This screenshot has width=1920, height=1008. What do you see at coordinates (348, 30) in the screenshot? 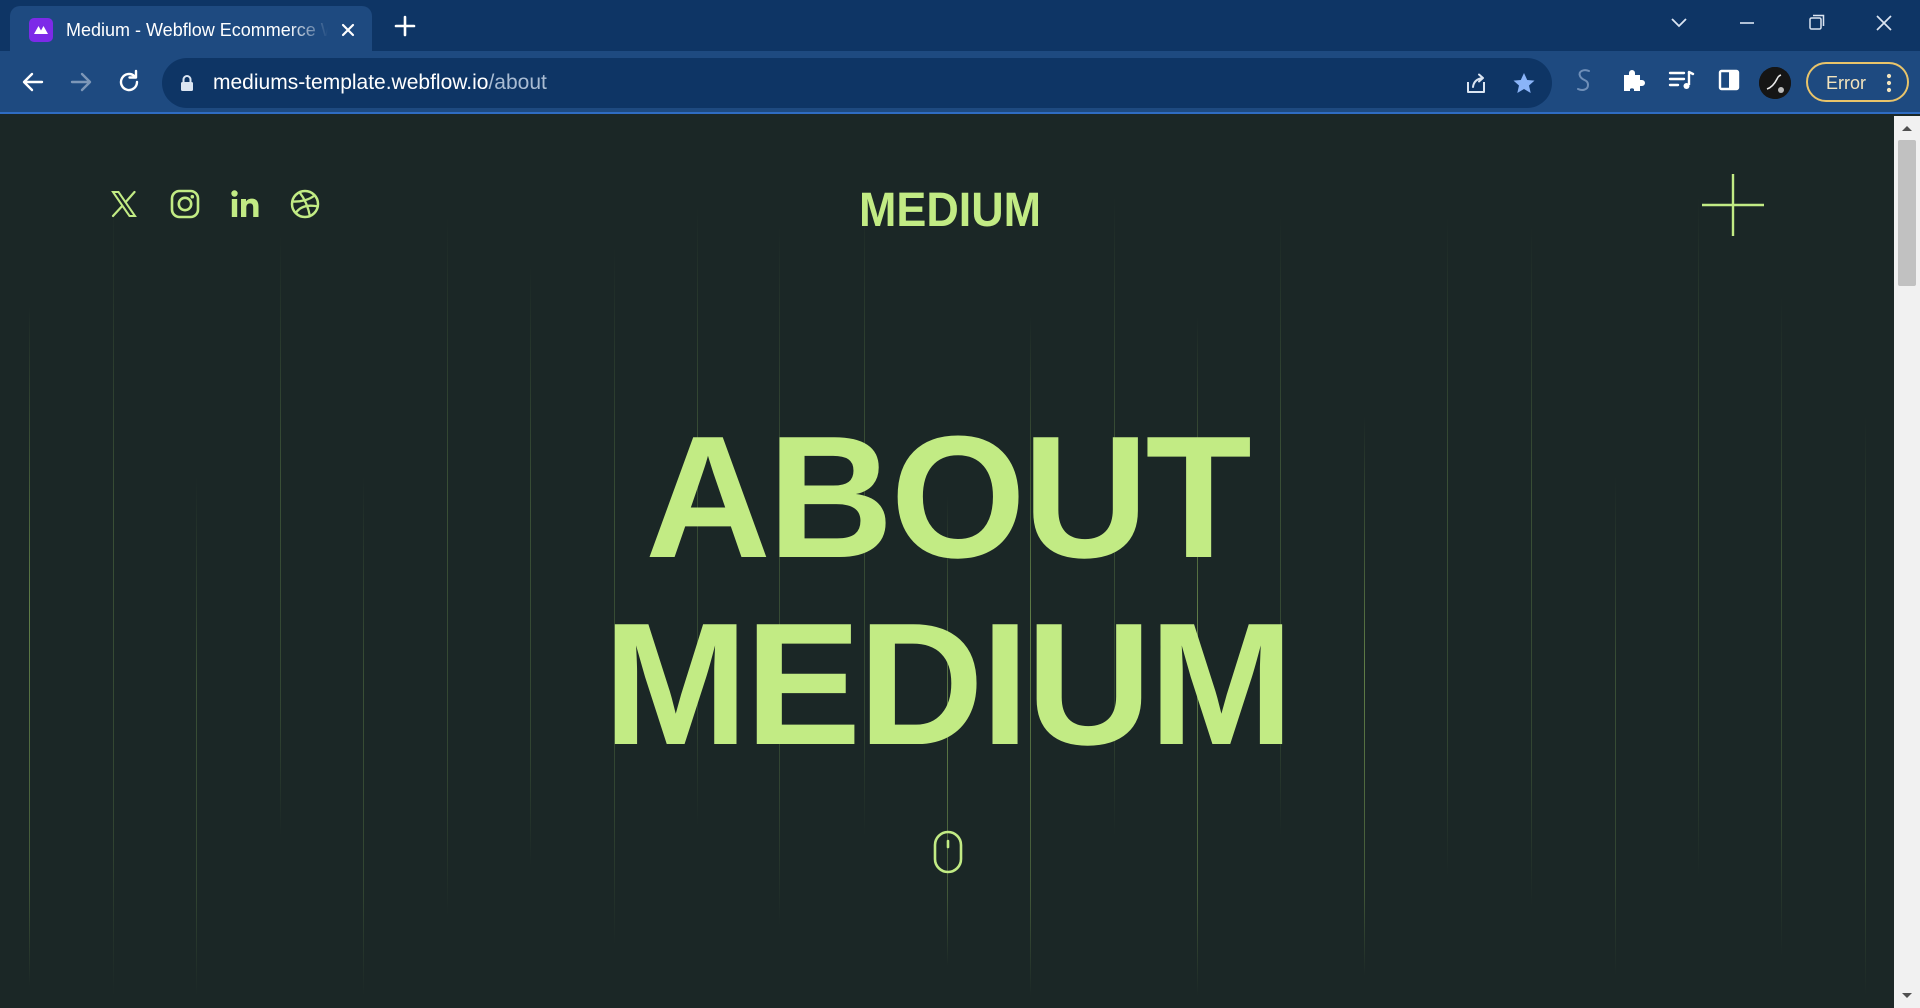
I see `tab-close-icon` at bounding box center [348, 30].